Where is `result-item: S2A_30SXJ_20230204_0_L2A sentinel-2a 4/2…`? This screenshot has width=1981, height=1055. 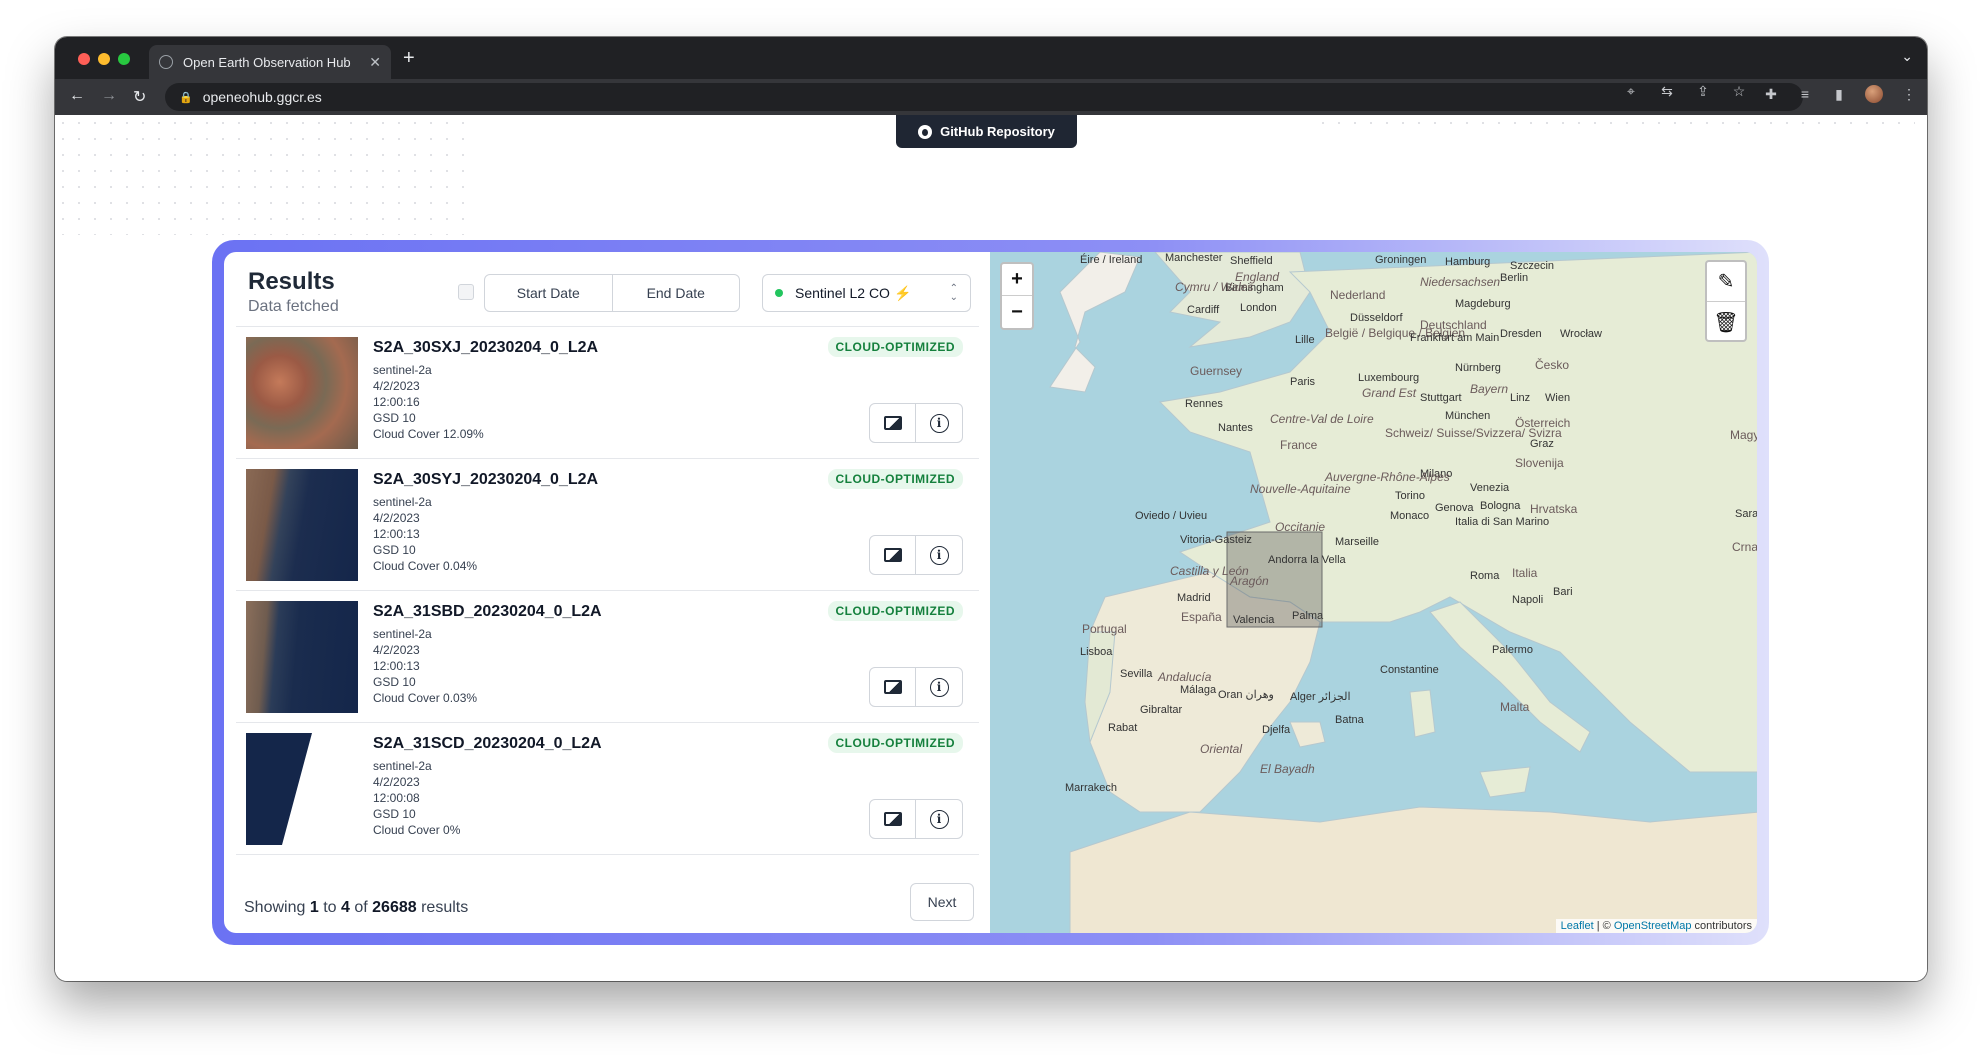
result-item: S2A_30SXJ_20230204_0_L2A sentinel-2a 4/2… is located at coordinates (607, 393).